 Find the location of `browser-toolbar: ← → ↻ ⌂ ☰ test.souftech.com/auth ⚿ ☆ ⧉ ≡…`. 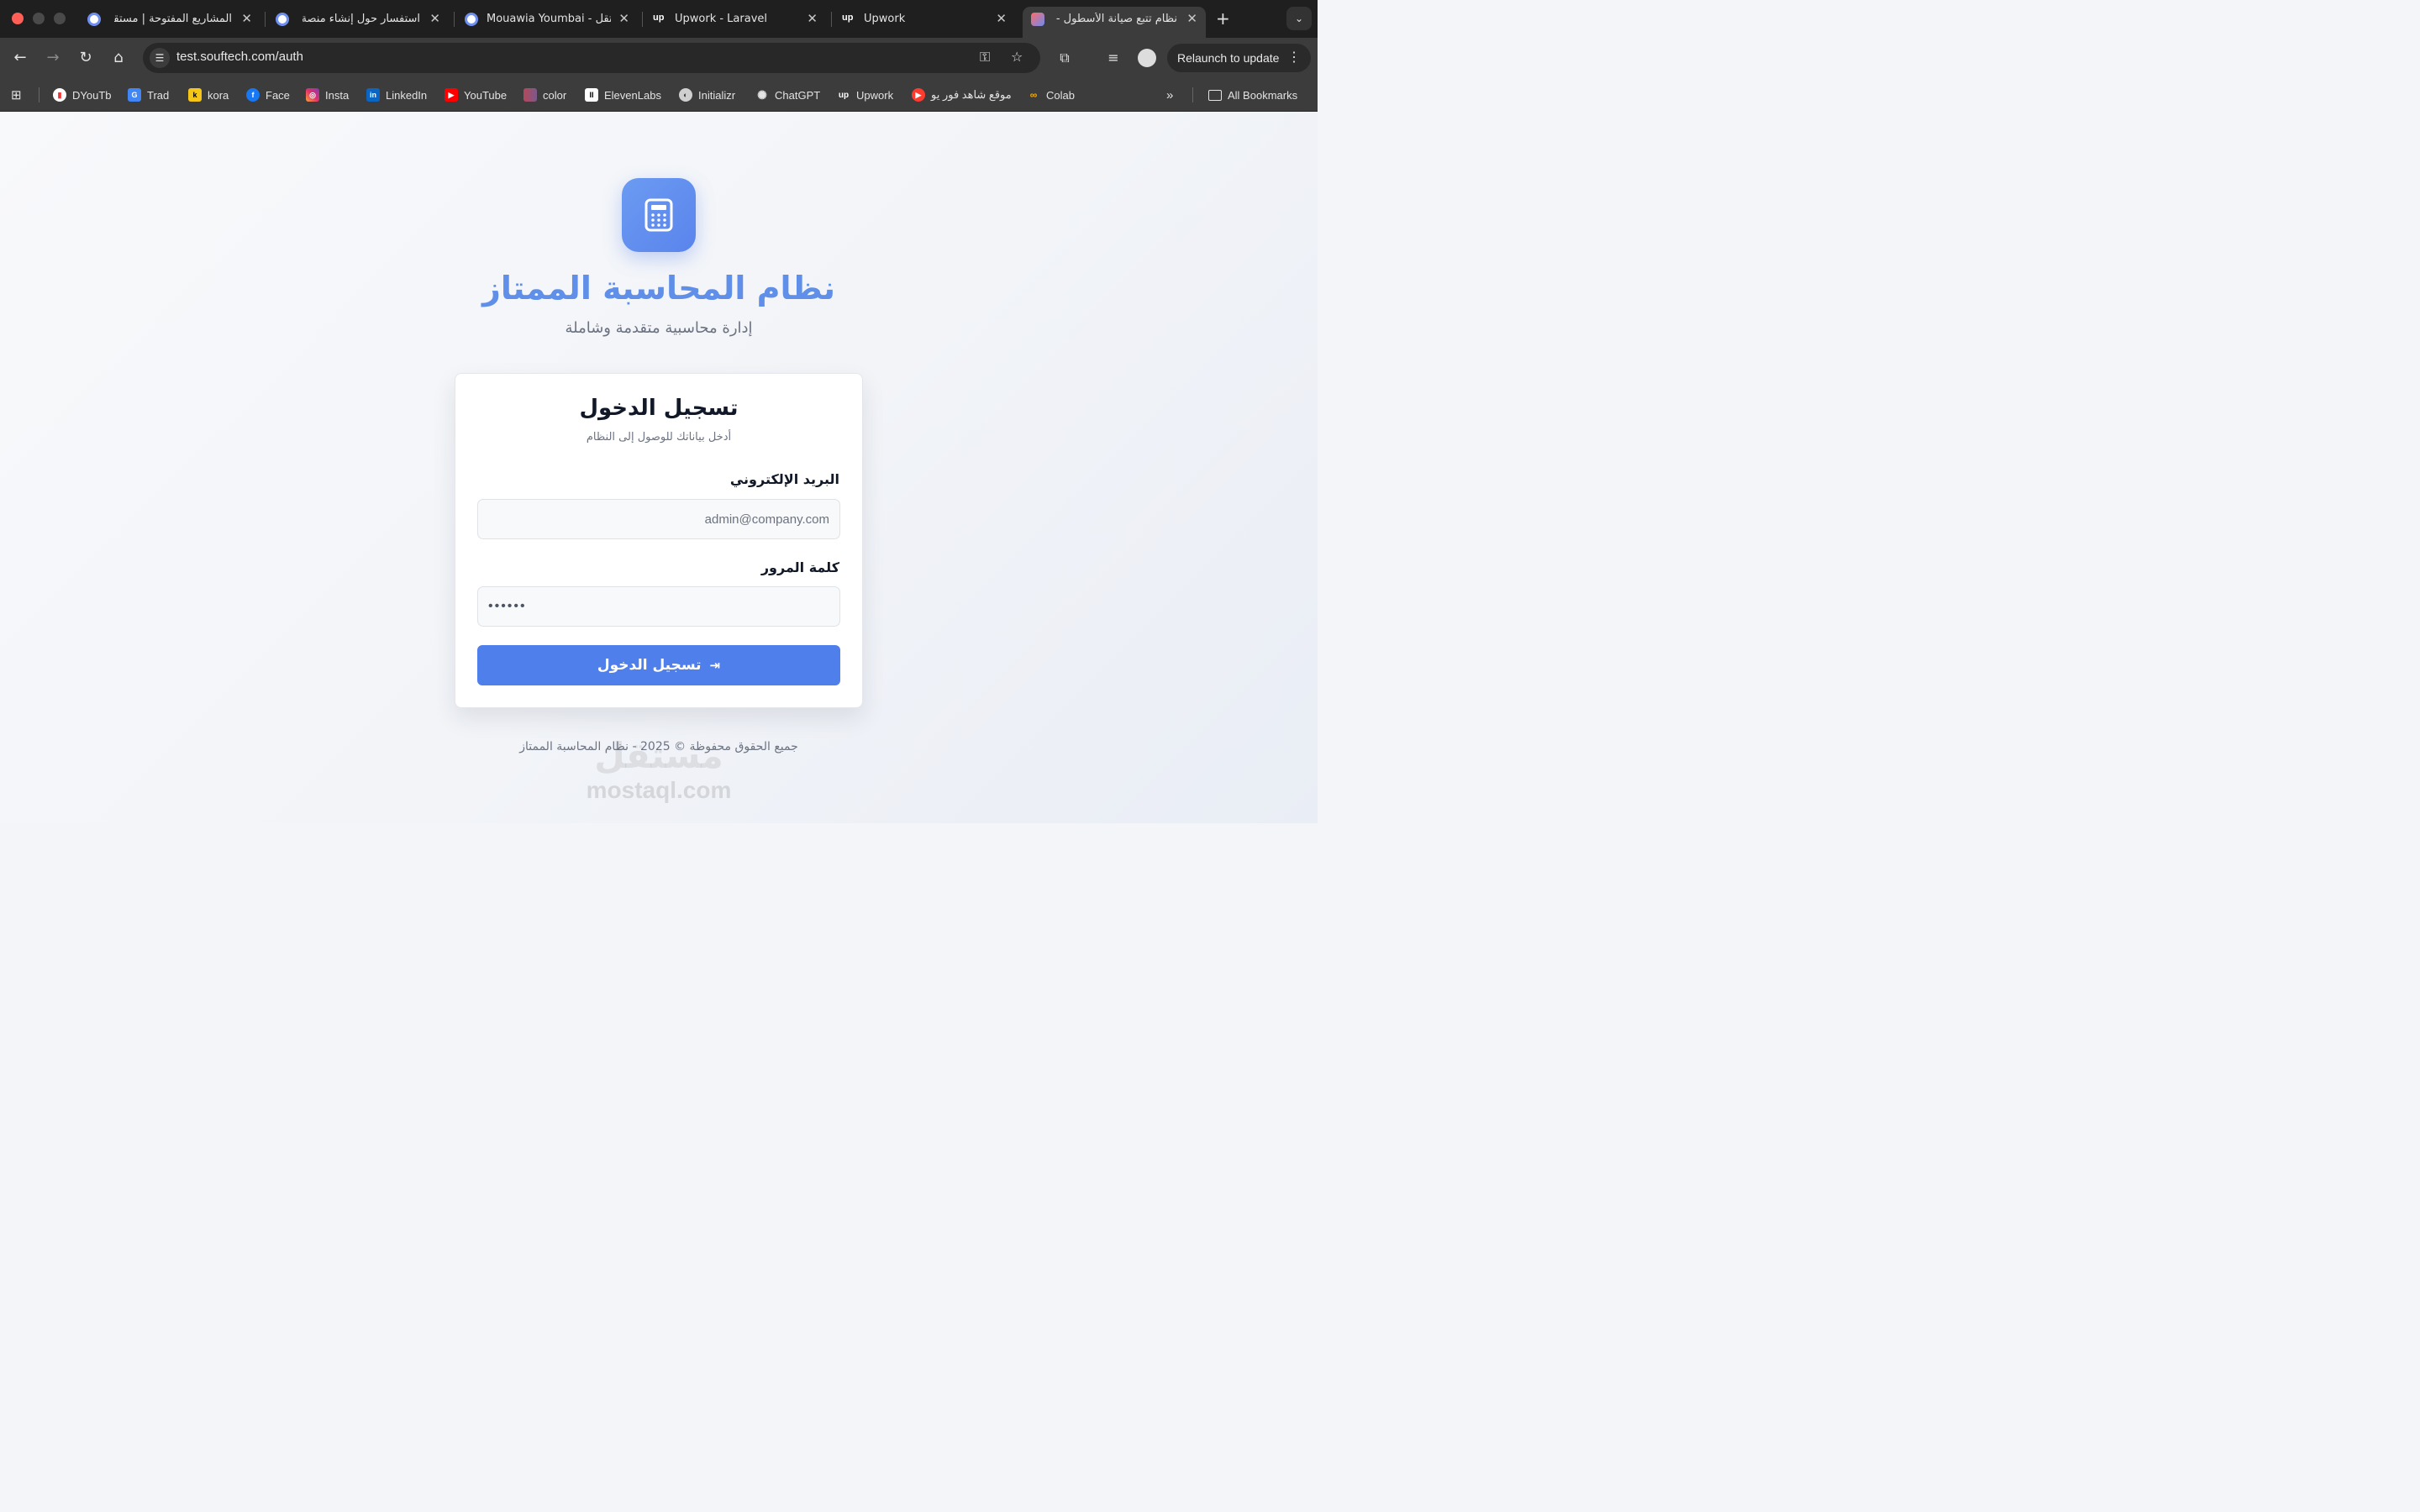

browser-toolbar: ← → ↻ ⌂ ☰ test.souftech.com/auth ⚿ ☆ ⧉ ≡… is located at coordinates (659, 58).